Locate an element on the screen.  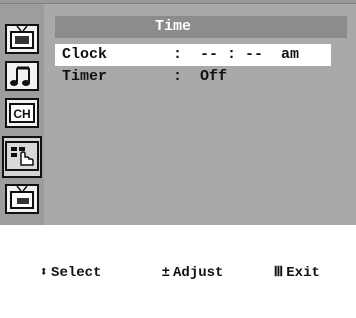
menu-exit-icon: Ⅲ is located at coordinates (278, 273).